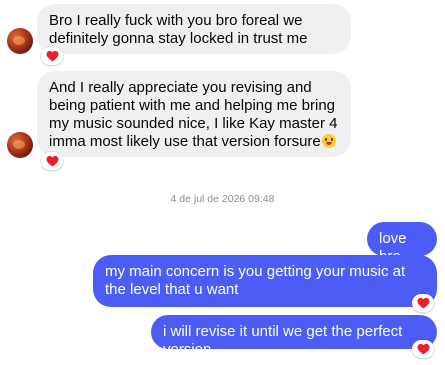 Image resolution: width=445 pixels, height=365 pixels. I want to click on message-timestamp: 4 de jul de 2026 09:48, so click(222, 199).